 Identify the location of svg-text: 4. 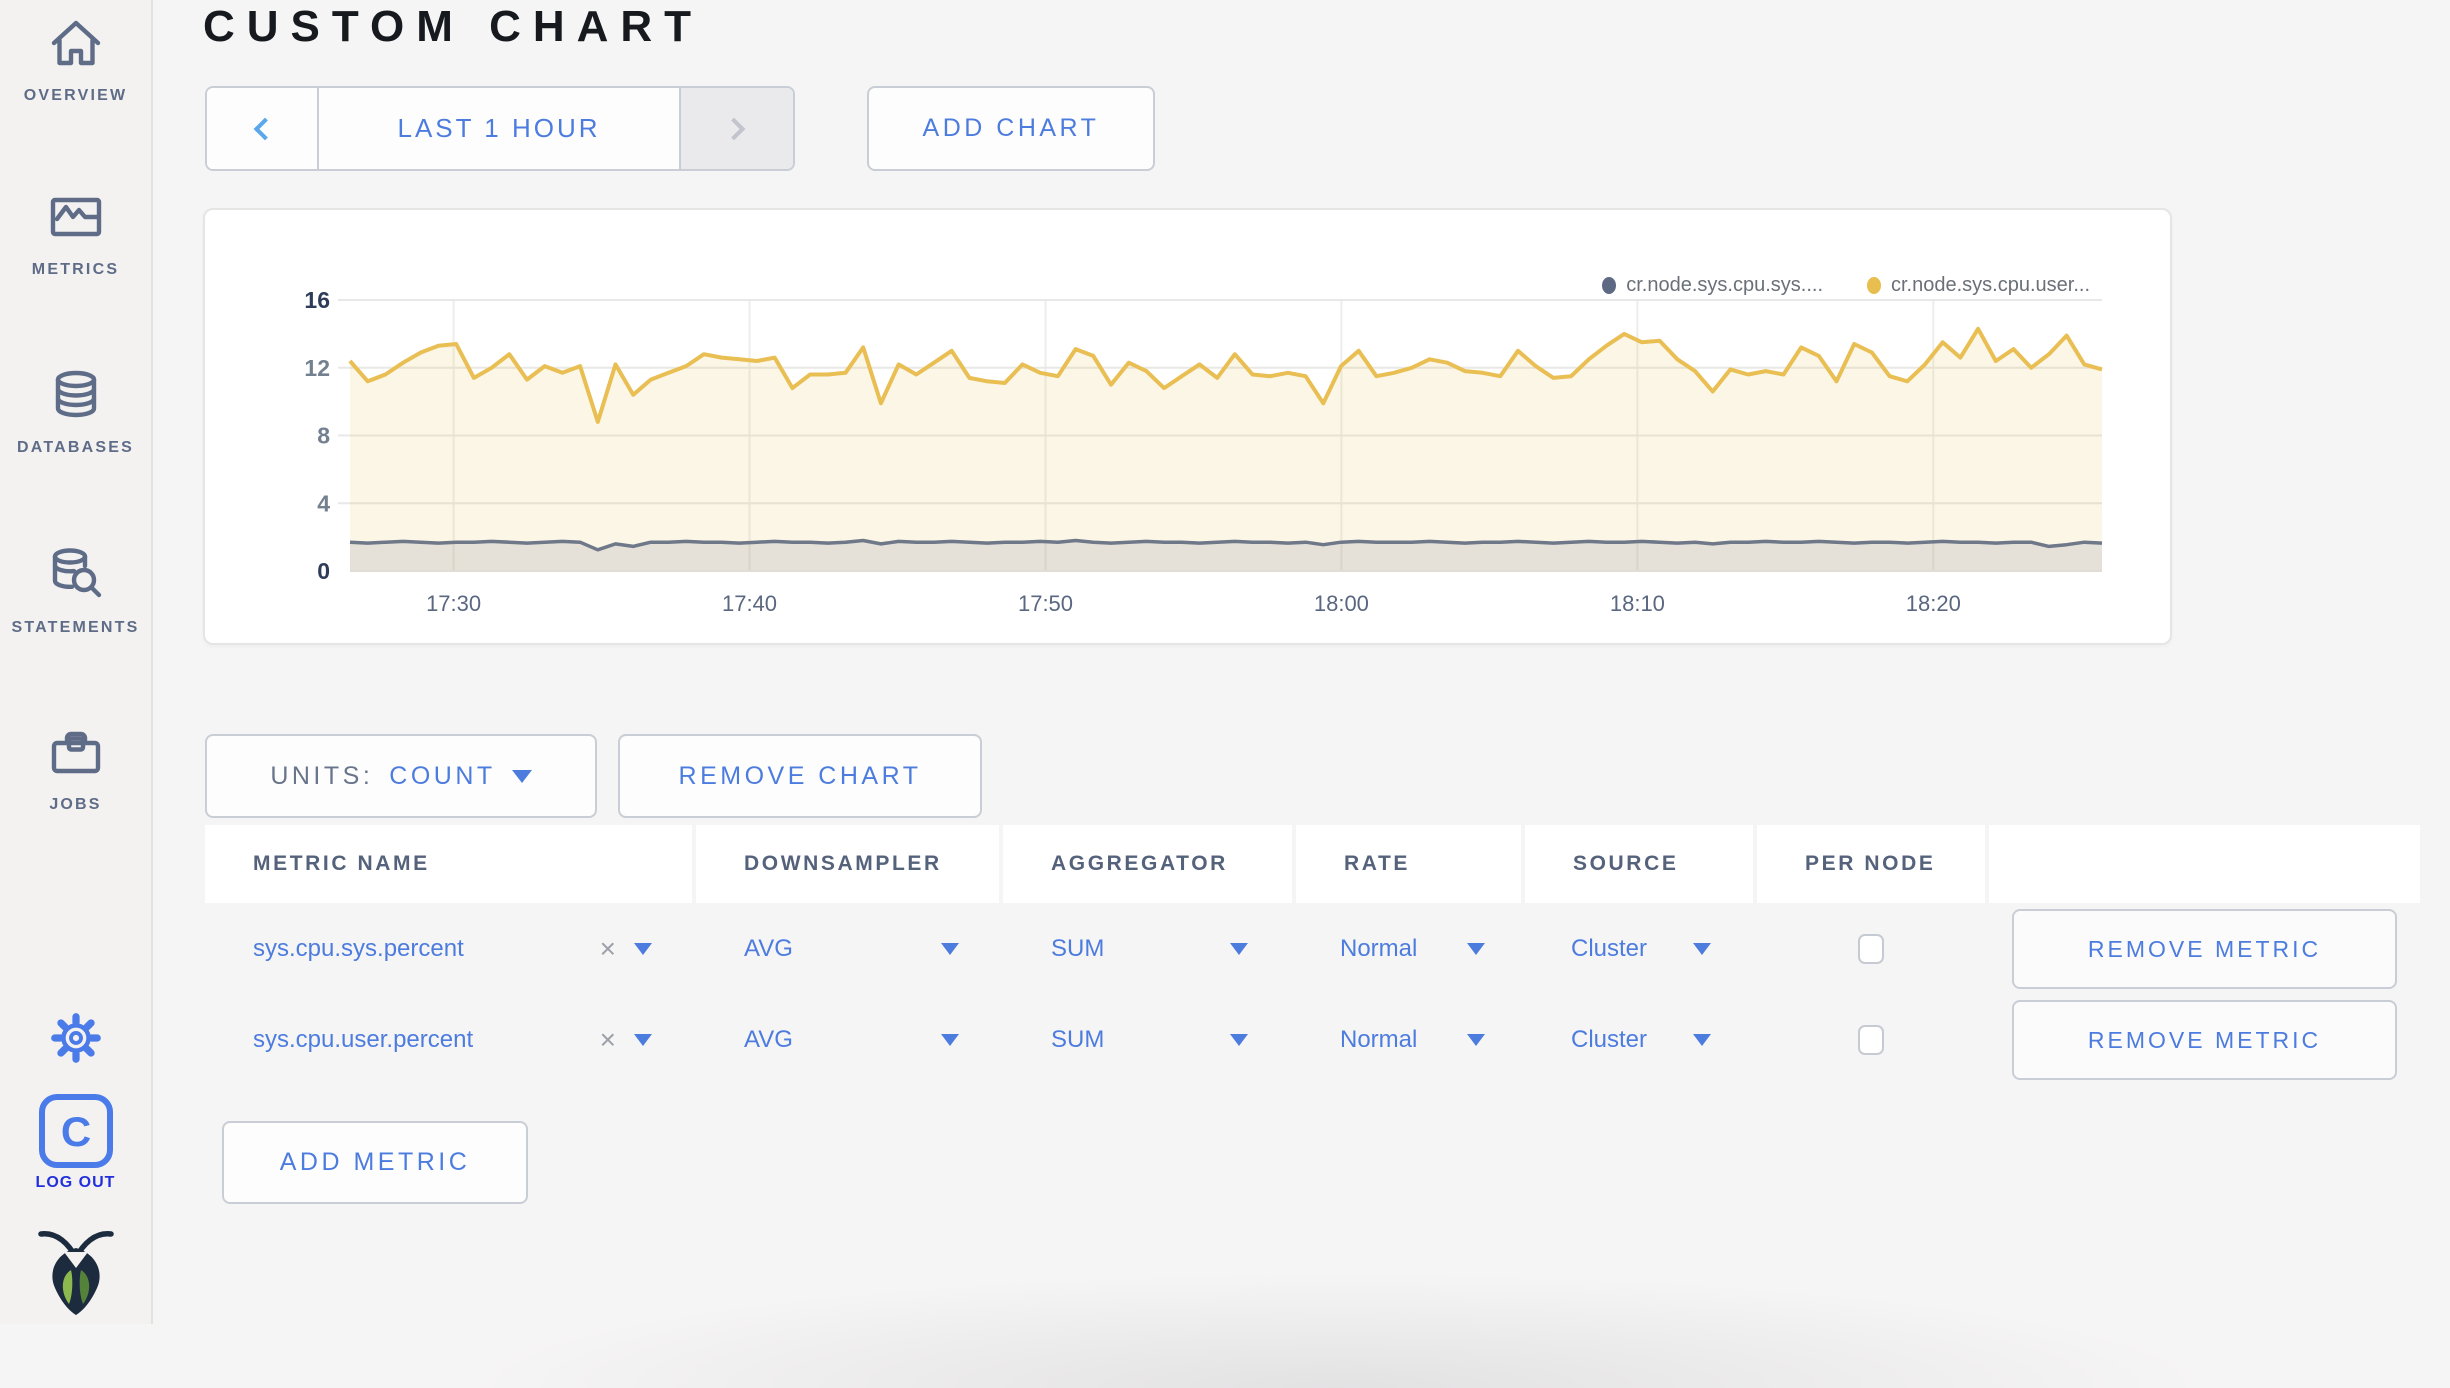
(323, 503).